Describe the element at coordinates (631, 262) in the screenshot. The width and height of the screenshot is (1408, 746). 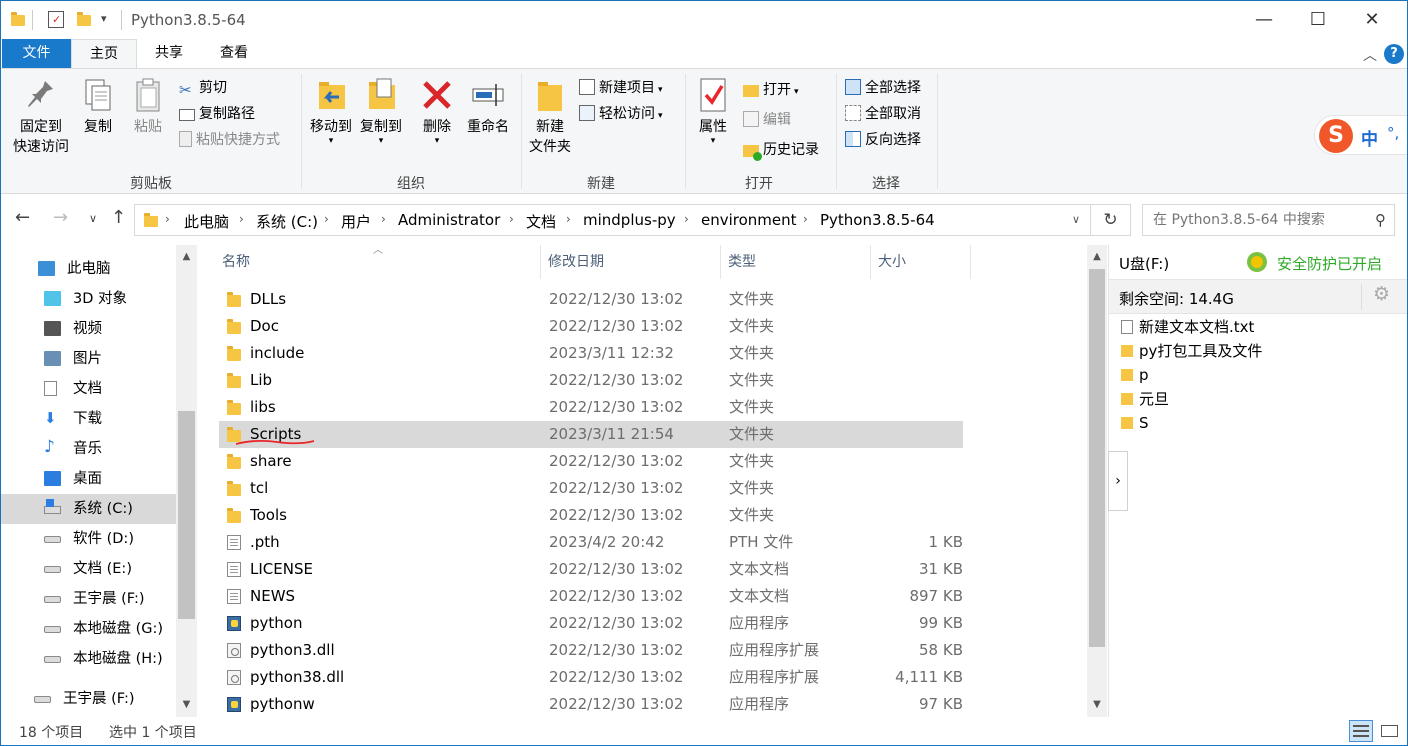
I see `column-header-date: 修改日期` at that location.